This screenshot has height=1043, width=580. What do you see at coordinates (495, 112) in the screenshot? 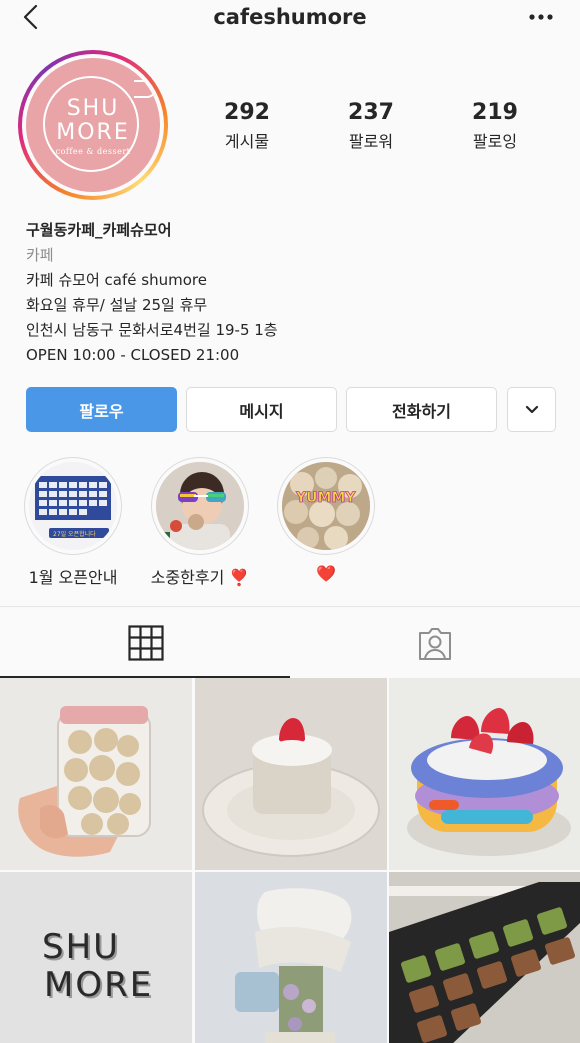
I see `following-count-value: 219` at bounding box center [495, 112].